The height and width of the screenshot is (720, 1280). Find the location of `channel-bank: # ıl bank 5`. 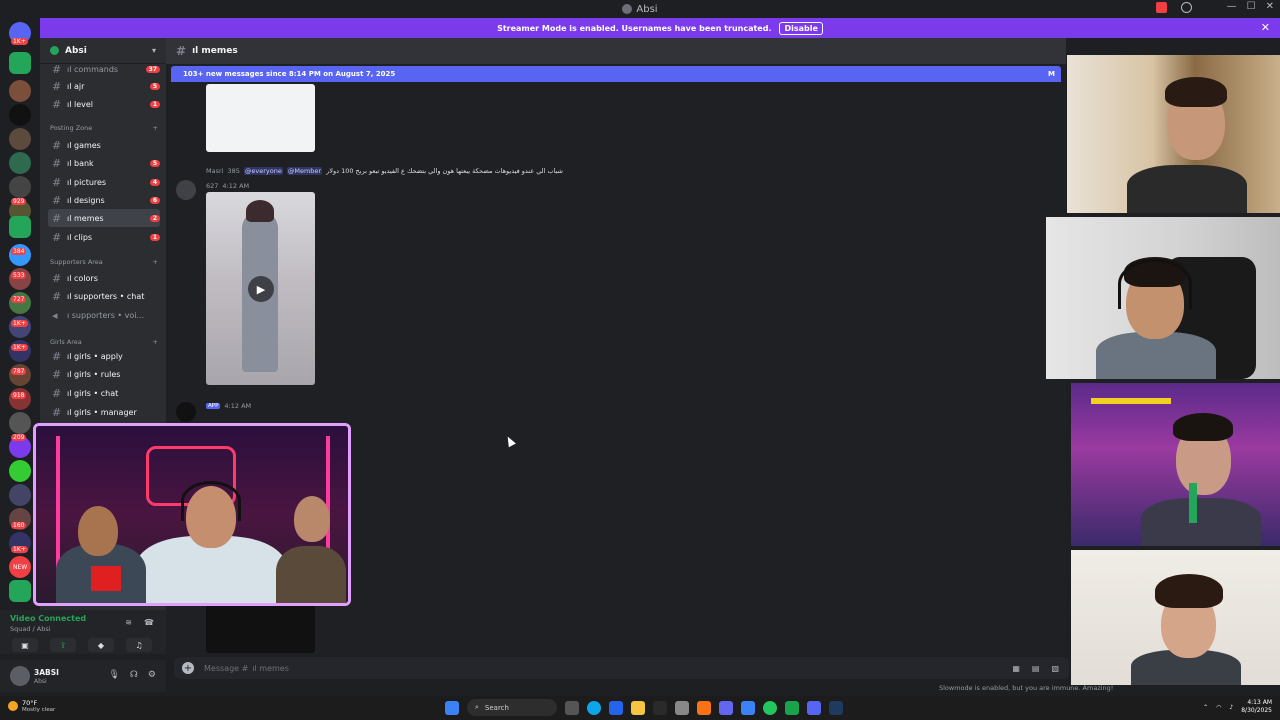

channel-bank: # ıl bank 5 is located at coordinates (104, 163).